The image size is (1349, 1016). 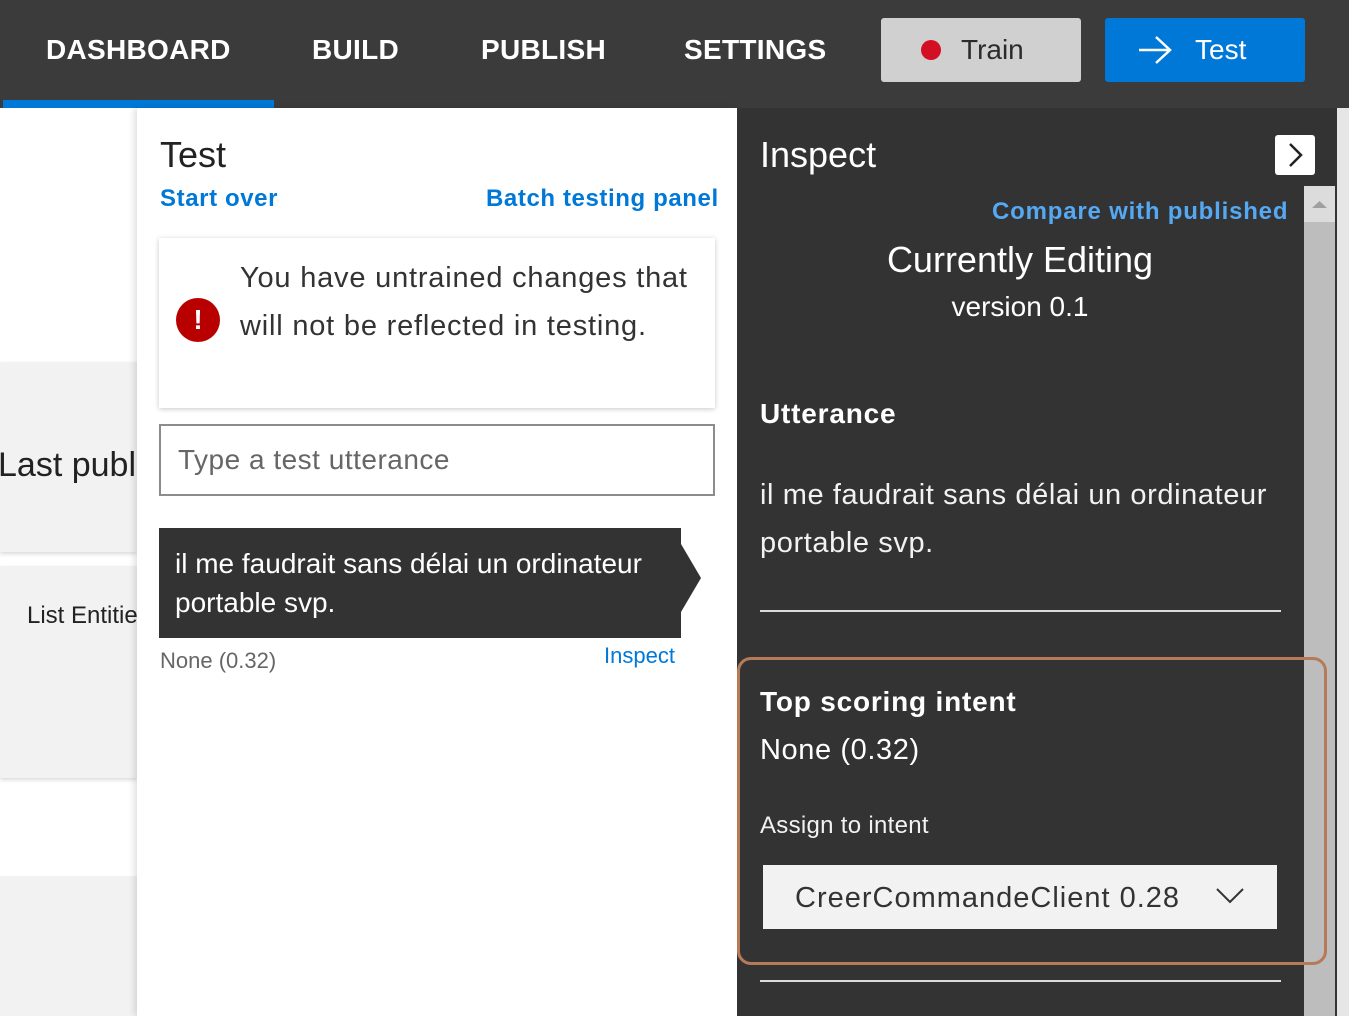 I want to click on test-button: Test, so click(x=1205, y=50).